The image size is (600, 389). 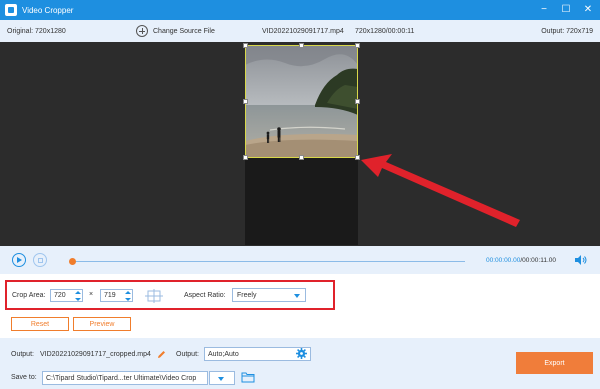 What do you see at coordinates (268, 261) in the screenshot?
I see `timeline-track` at bounding box center [268, 261].